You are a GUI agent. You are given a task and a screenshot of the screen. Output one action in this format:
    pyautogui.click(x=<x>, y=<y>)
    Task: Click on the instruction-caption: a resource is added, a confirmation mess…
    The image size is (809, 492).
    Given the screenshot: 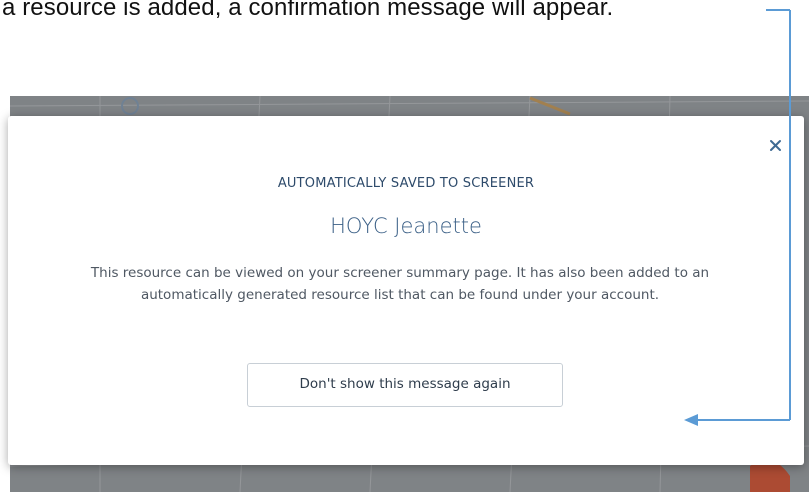 What is the action you would take?
    pyautogui.click(x=308, y=10)
    